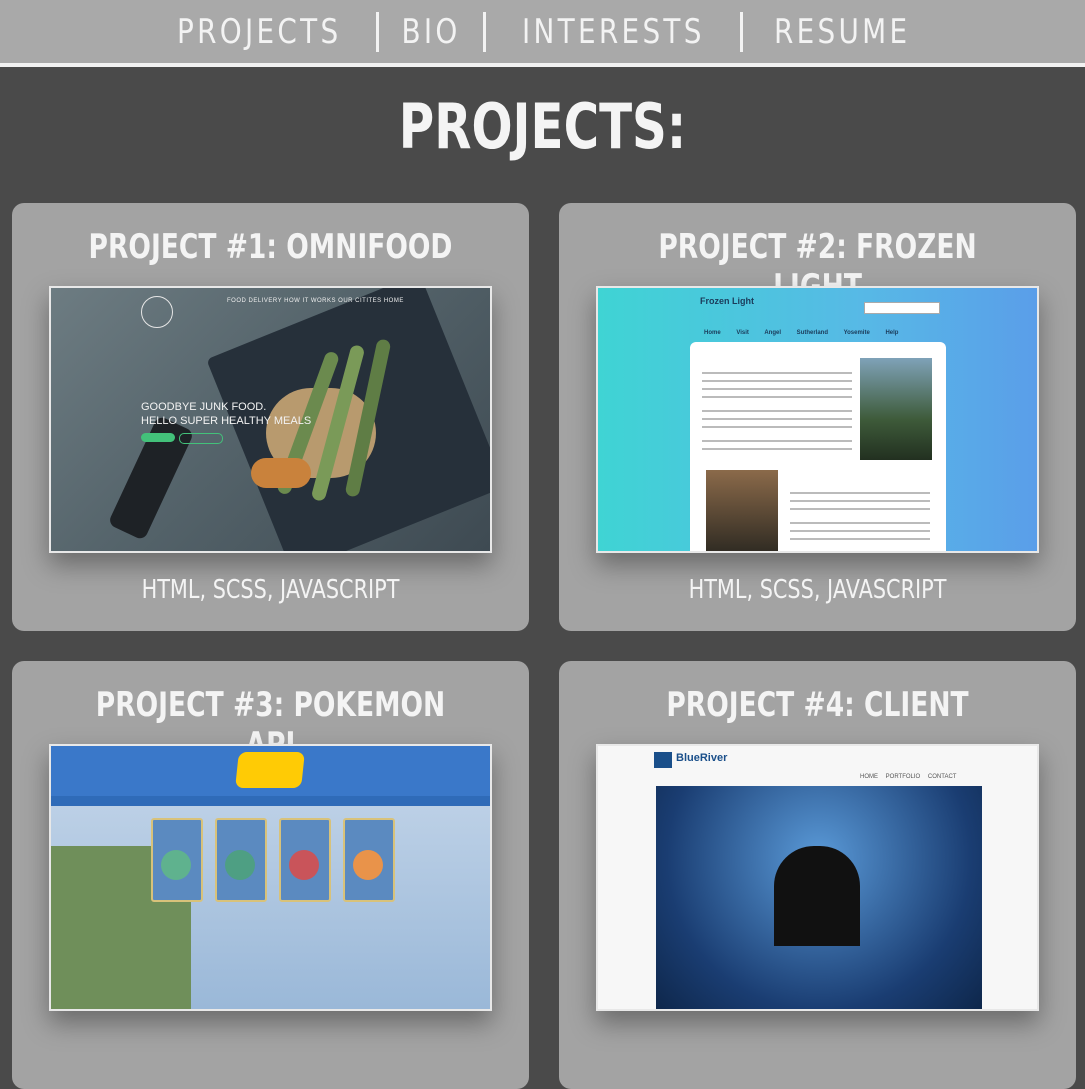 This screenshot has width=1085, height=1089. I want to click on thumb-header: Frozen Light, so click(727, 301).